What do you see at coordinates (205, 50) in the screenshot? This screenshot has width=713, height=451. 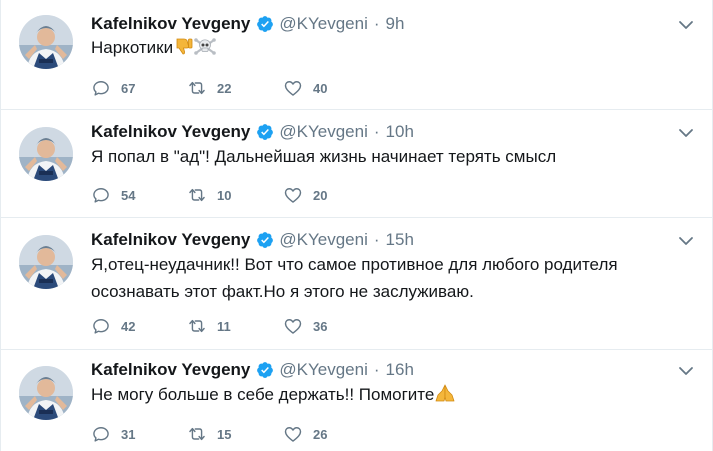 I see `skull-crossbones-emoji` at bounding box center [205, 50].